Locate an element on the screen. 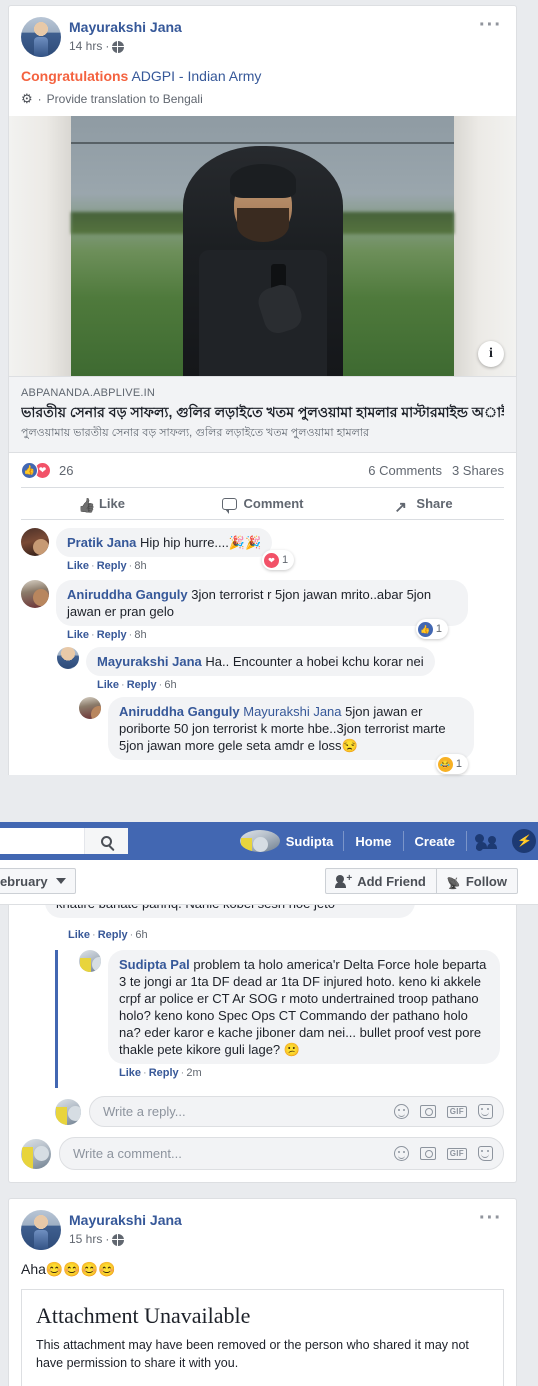 The image size is (538, 1386). shares-count: 3 Shares is located at coordinates (478, 470).